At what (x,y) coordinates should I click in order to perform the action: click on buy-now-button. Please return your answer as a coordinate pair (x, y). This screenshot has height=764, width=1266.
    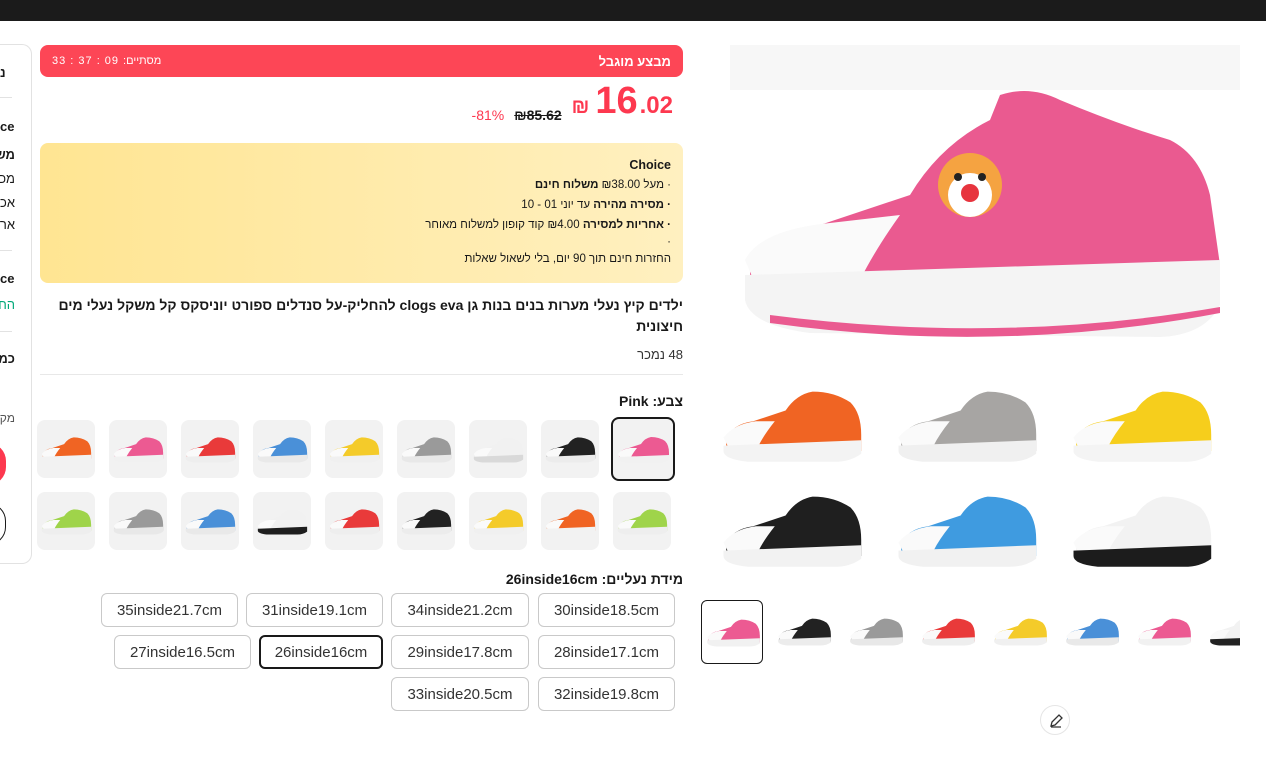
    Looking at the image, I should click on (3, 464).